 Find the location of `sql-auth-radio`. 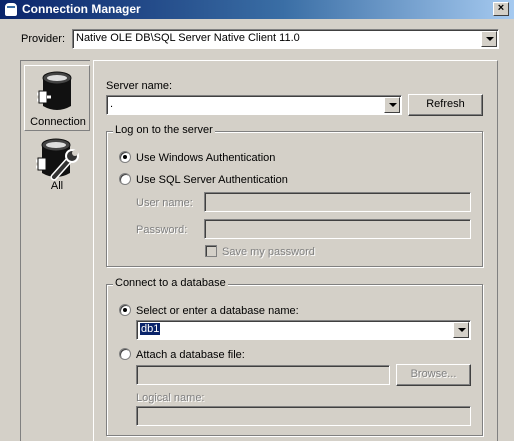

sql-auth-radio is located at coordinates (125, 179).